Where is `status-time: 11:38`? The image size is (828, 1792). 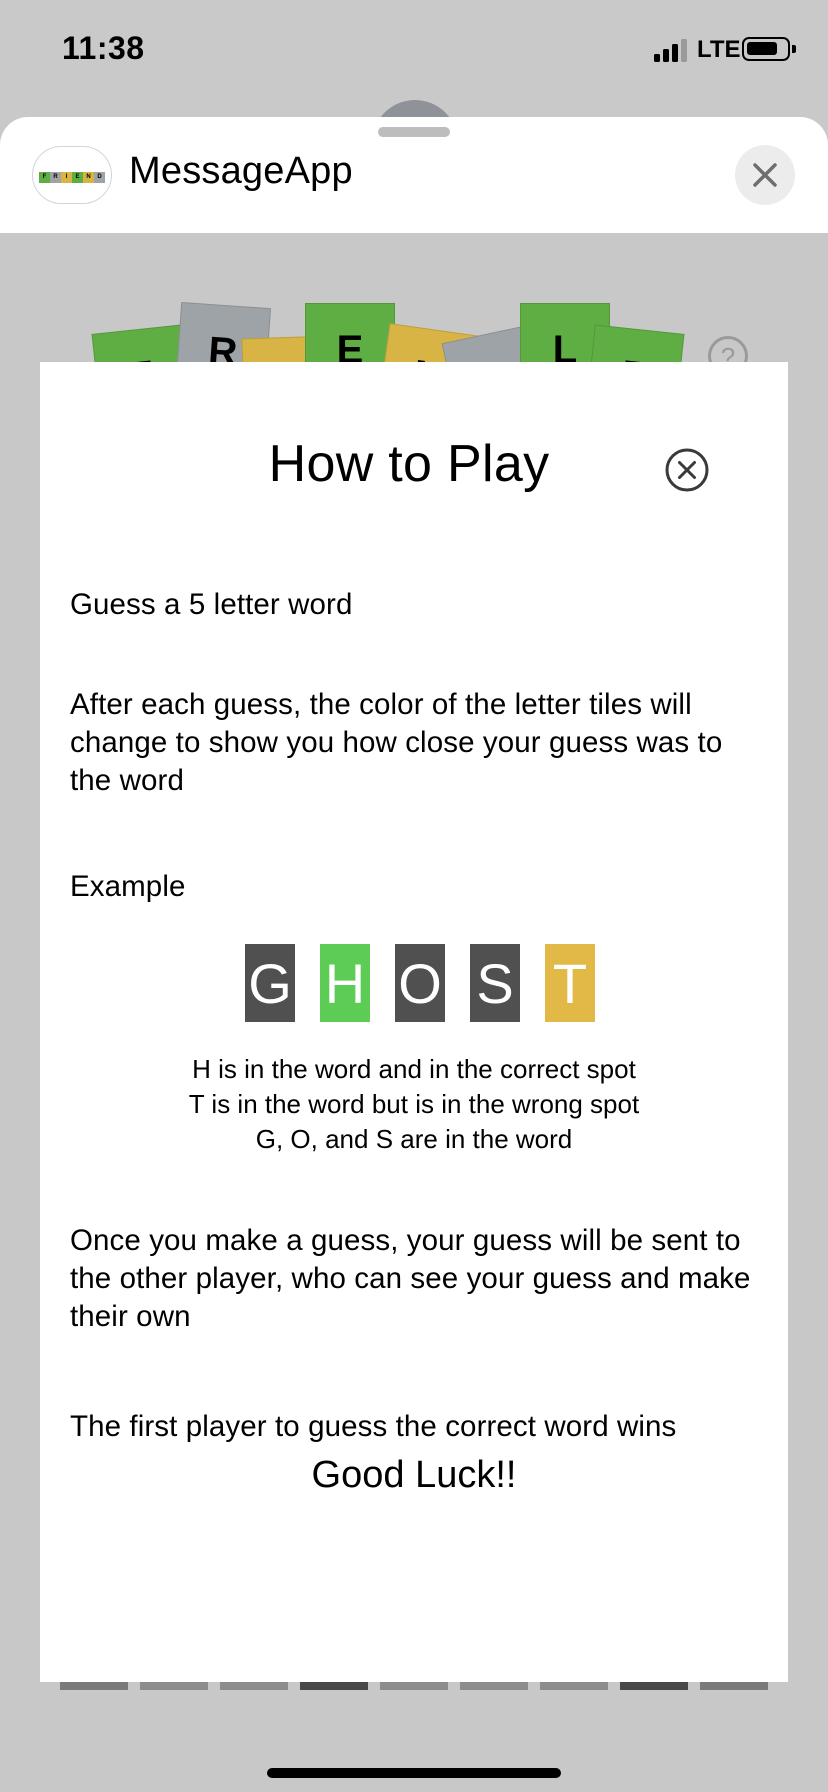 status-time: 11:38 is located at coordinates (103, 48).